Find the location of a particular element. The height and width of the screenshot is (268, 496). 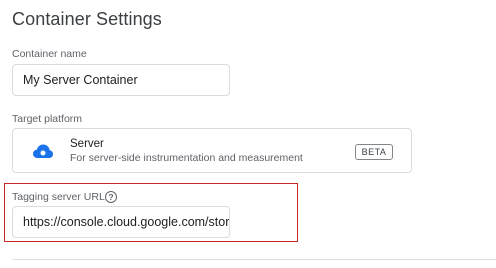

page-title: Container Settings is located at coordinates (87, 19).